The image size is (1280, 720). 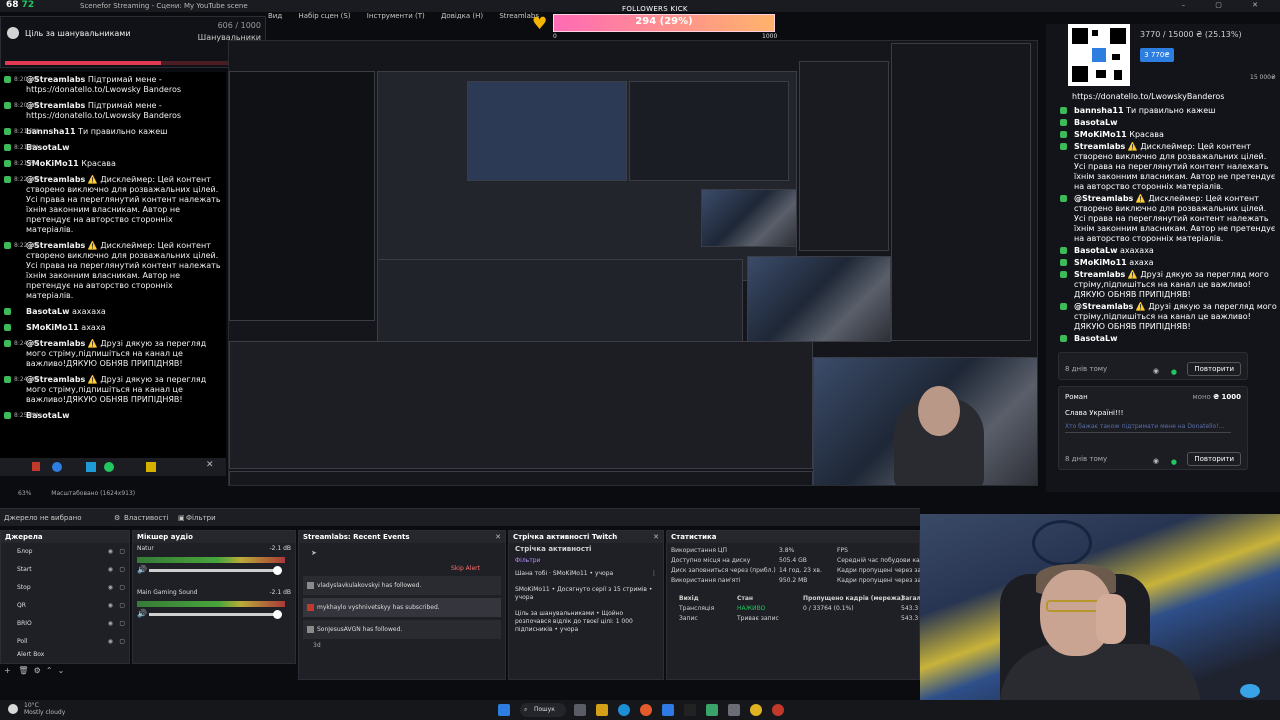 I want to click on source-item: Alert Box, so click(x=65, y=655).